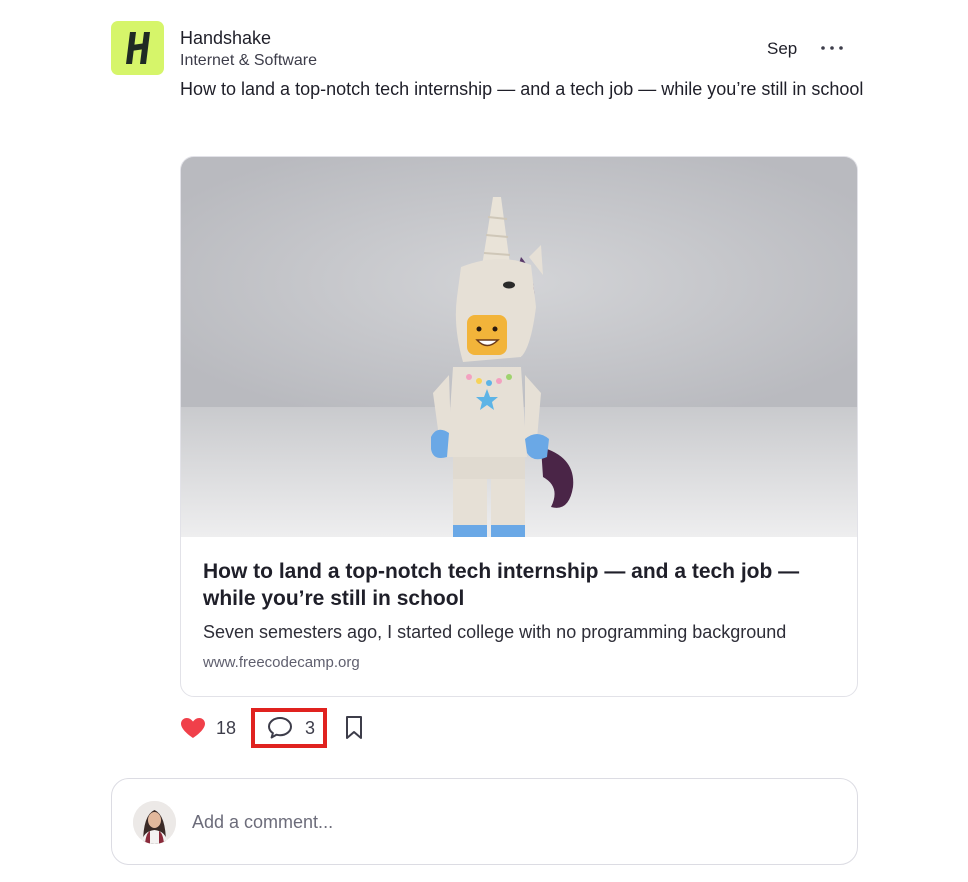 The height and width of the screenshot is (882, 968). I want to click on heart-icon, so click(193, 728).